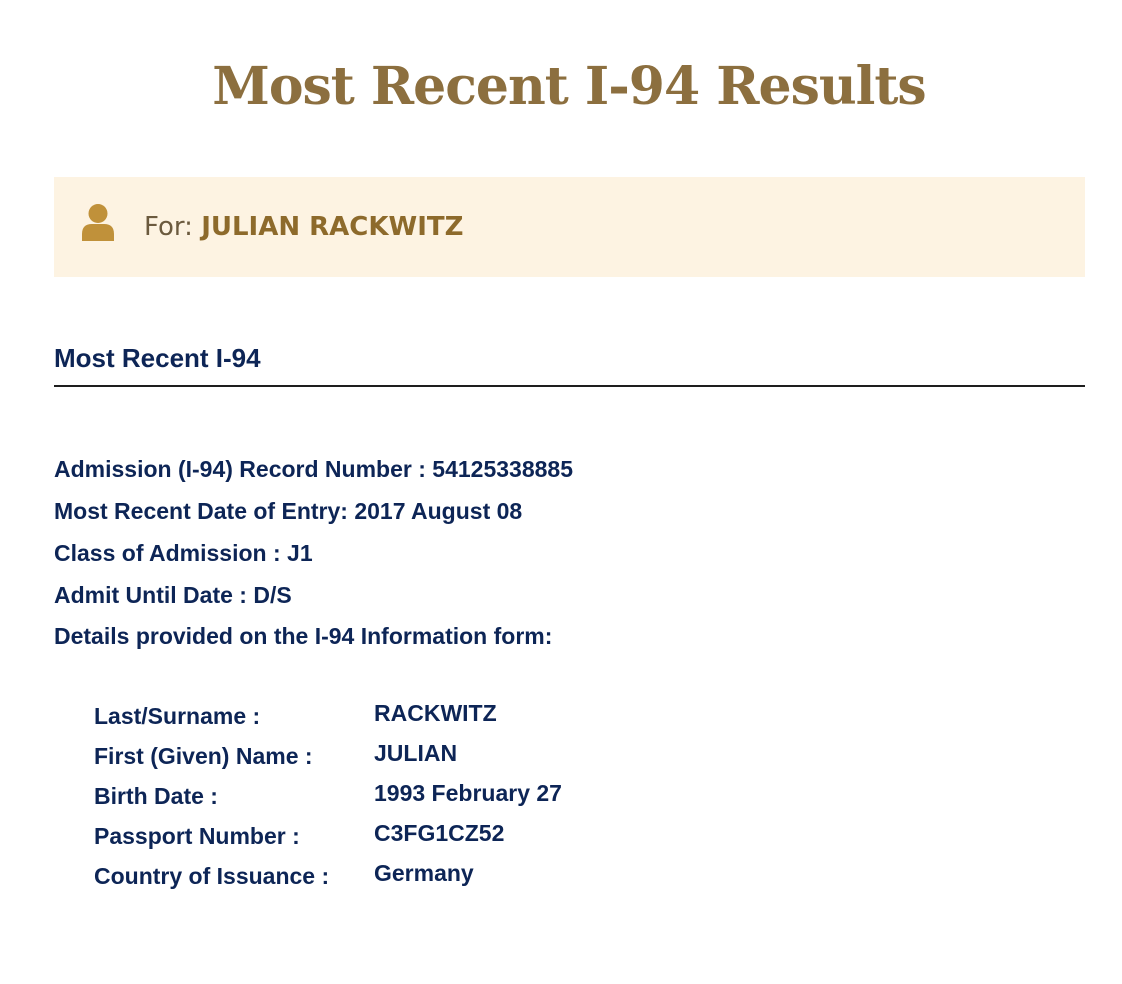 This screenshot has width=1122, height=984. What do you see at coordinates (203, 756) in the screenshot?
I see `first-name-label: First (Given) Name :` at bounding box center [203, 756].